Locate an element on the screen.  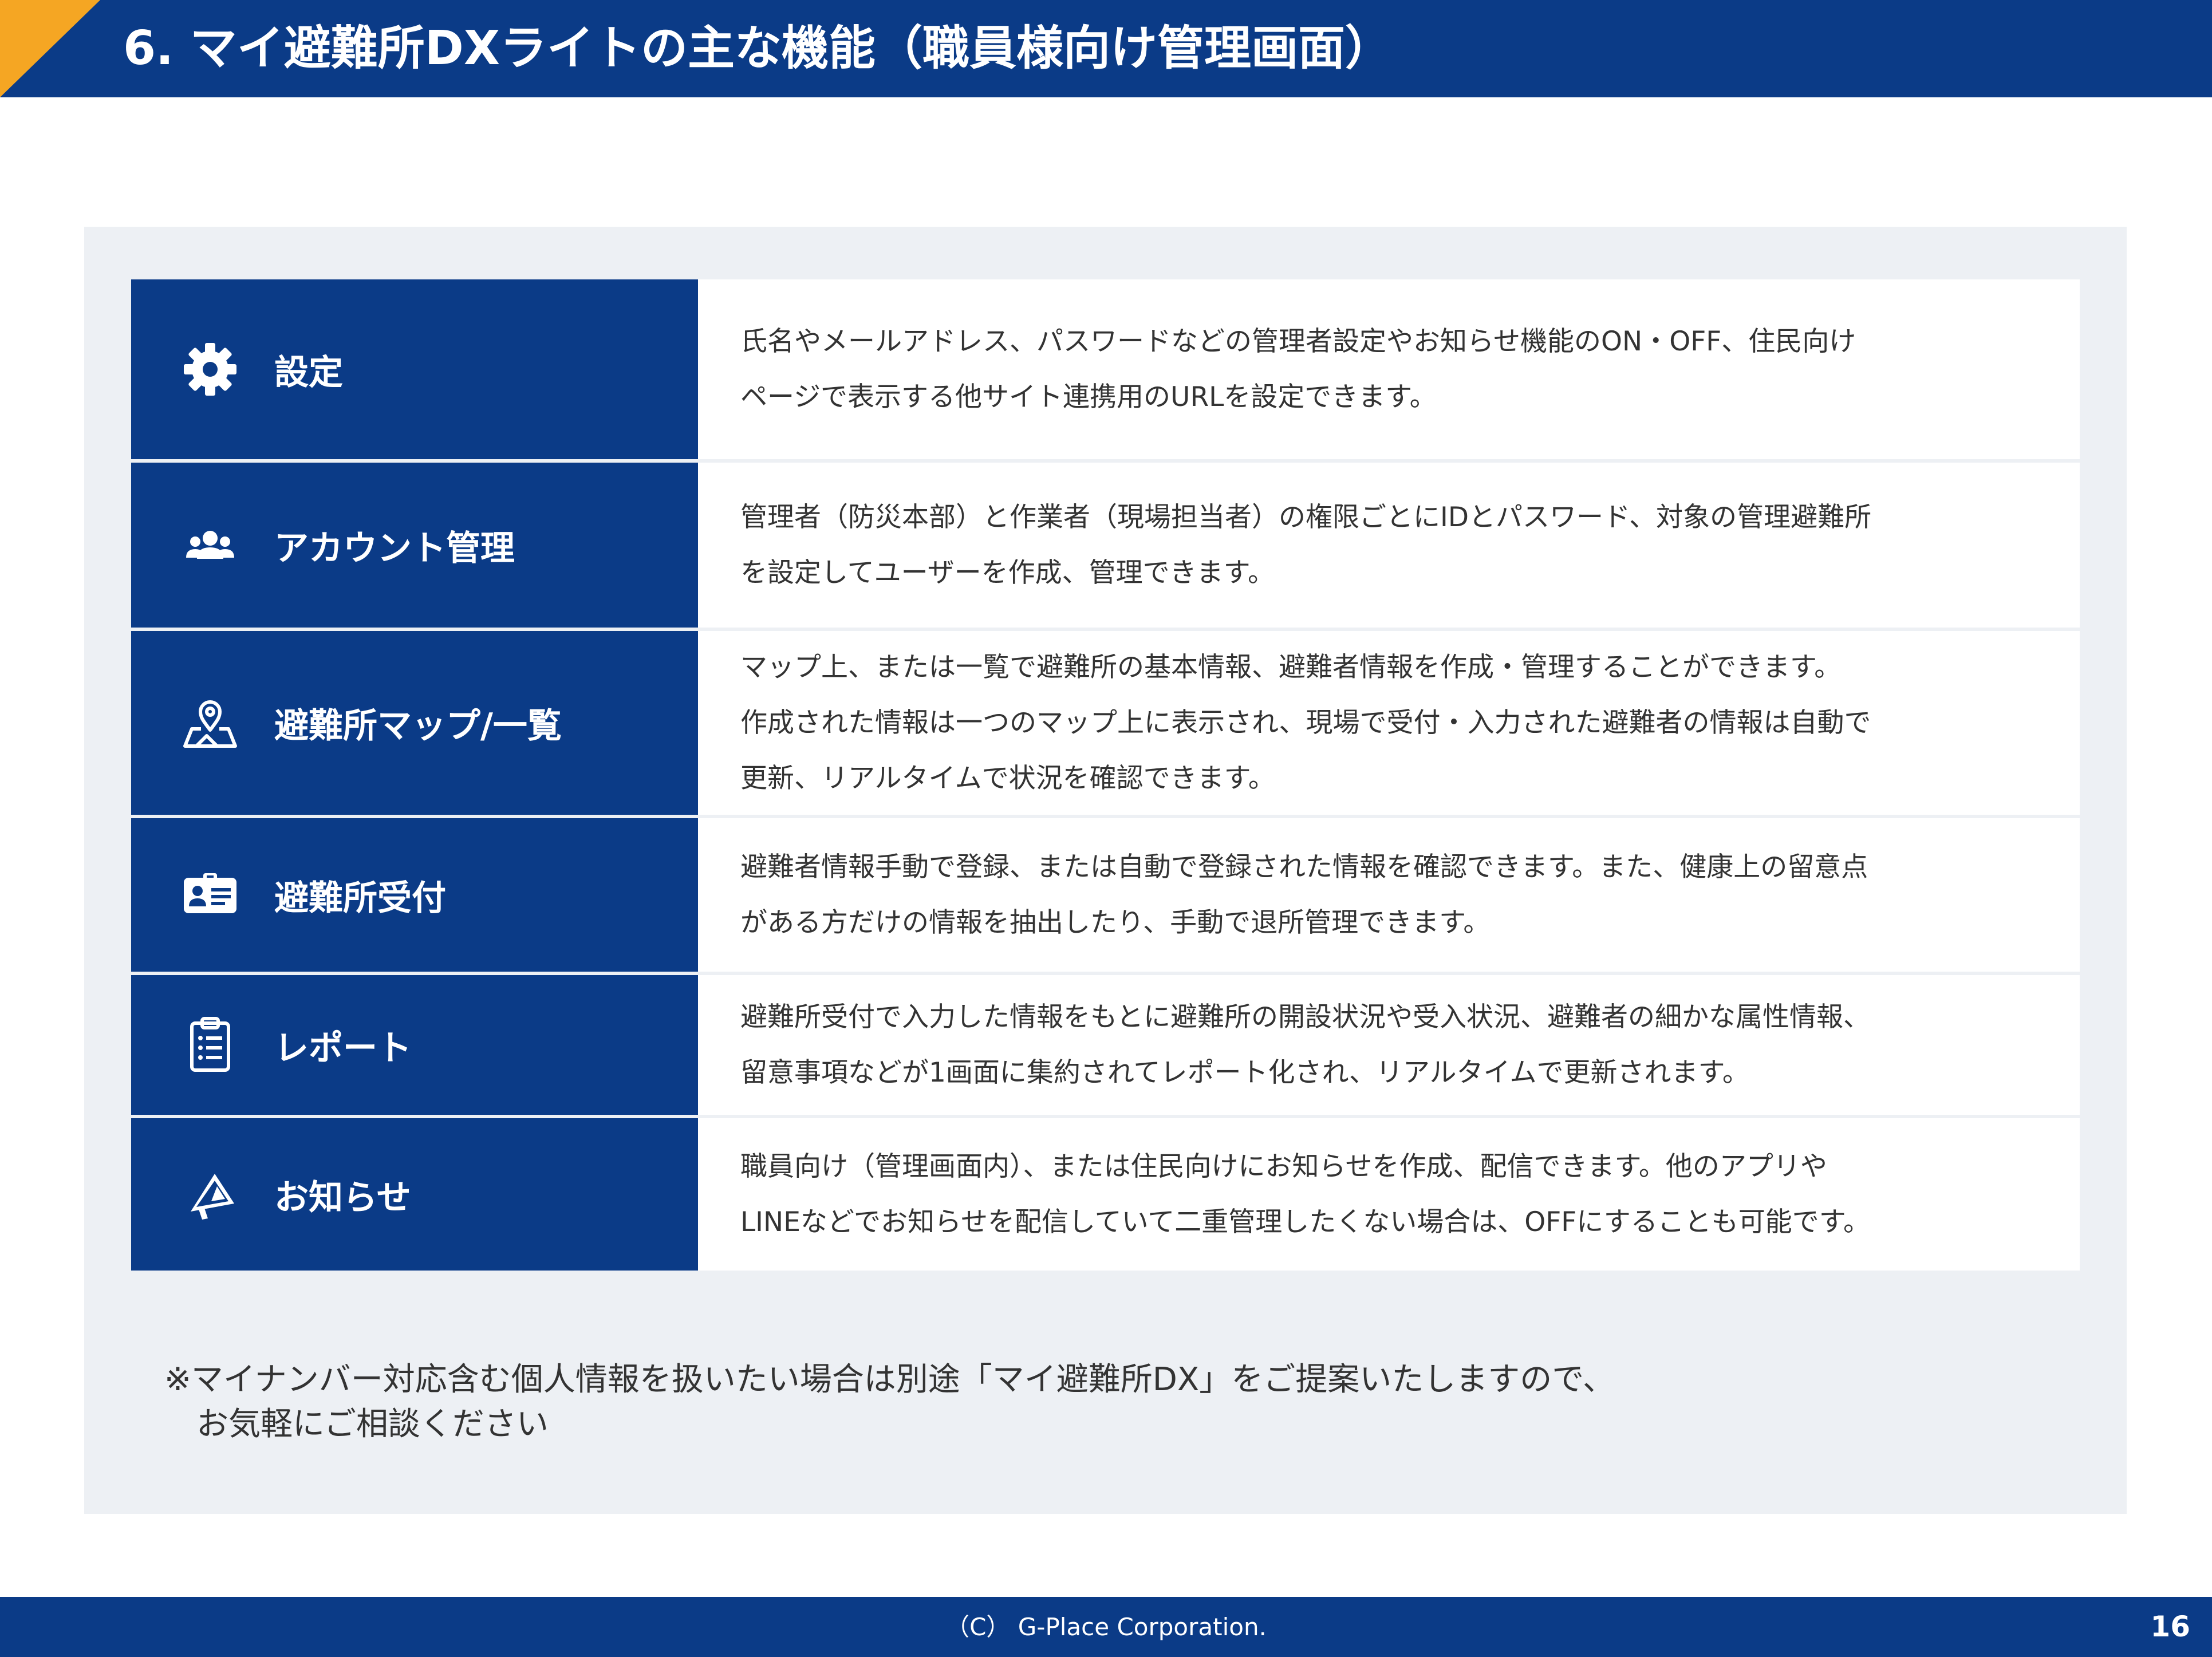
page-footer: （C） G-Place Corporation. 16 is located at coordinates (1106, 1627).